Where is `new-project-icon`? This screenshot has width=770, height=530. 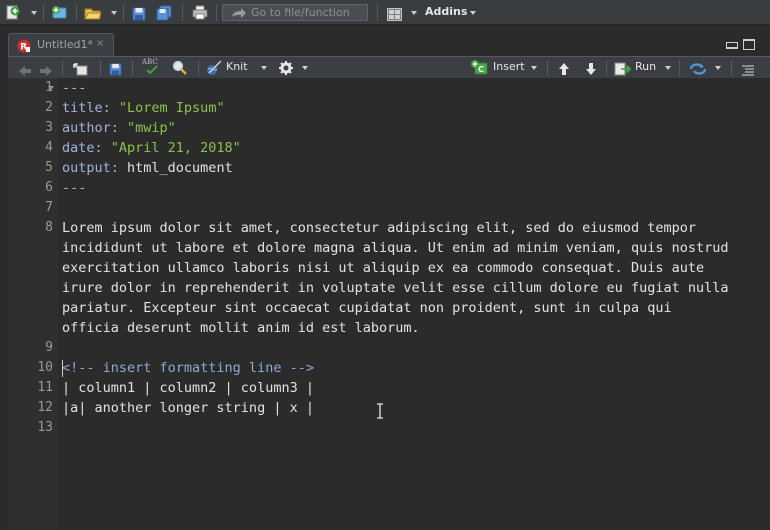
new-project-icon is located at coordinates (59, 12).